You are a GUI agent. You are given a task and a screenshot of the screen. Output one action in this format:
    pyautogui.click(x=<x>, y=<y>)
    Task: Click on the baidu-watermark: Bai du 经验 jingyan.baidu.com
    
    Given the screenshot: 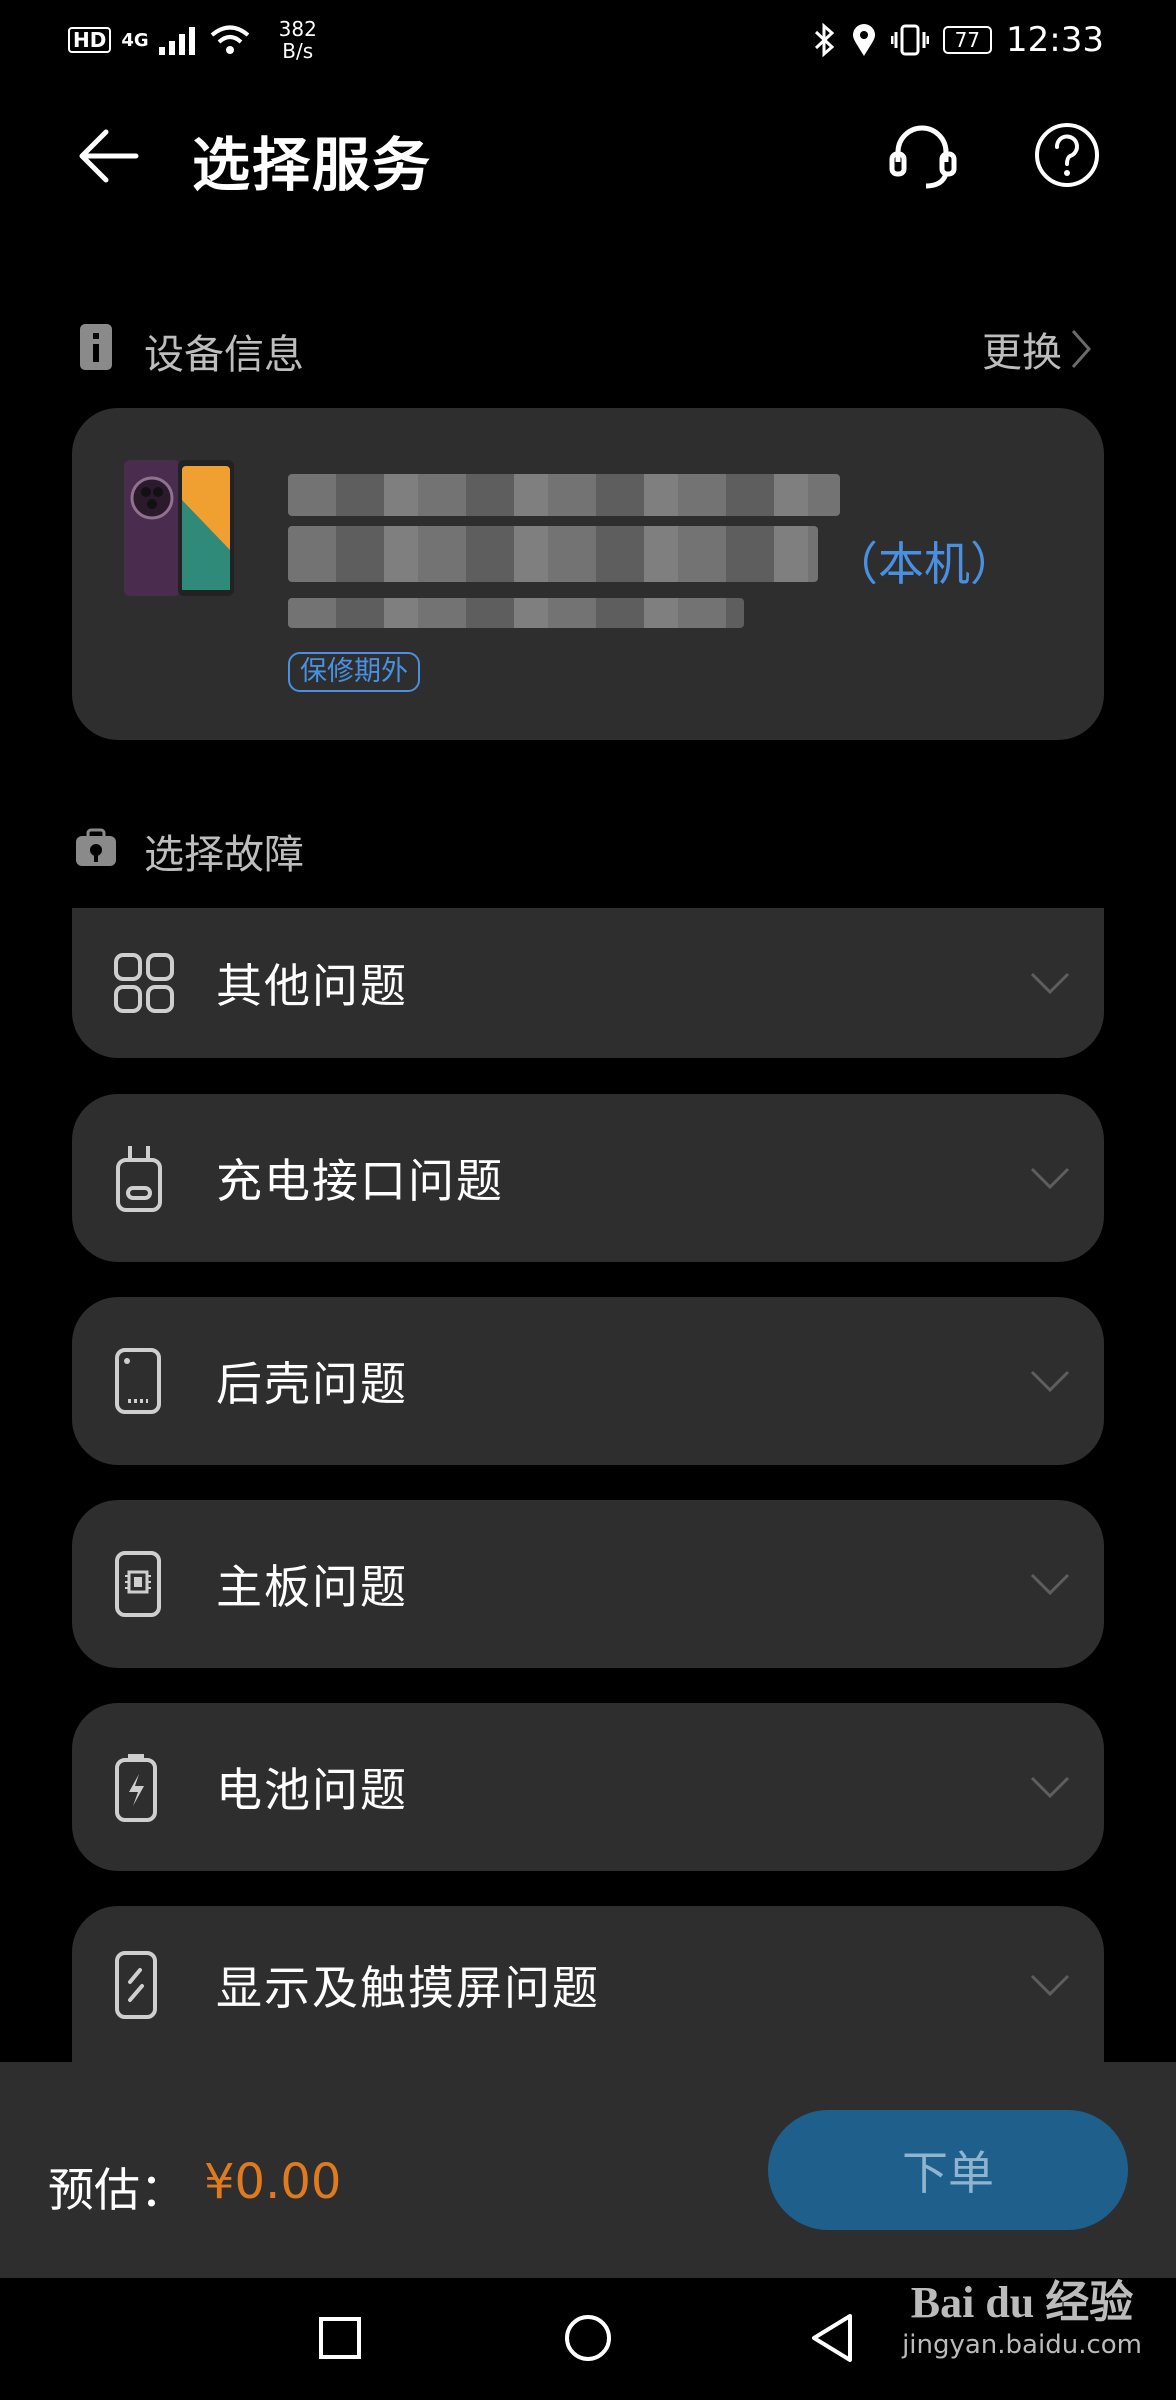 What is the action you would take?
    pyautogui.click(x=1022, y=2313)
    